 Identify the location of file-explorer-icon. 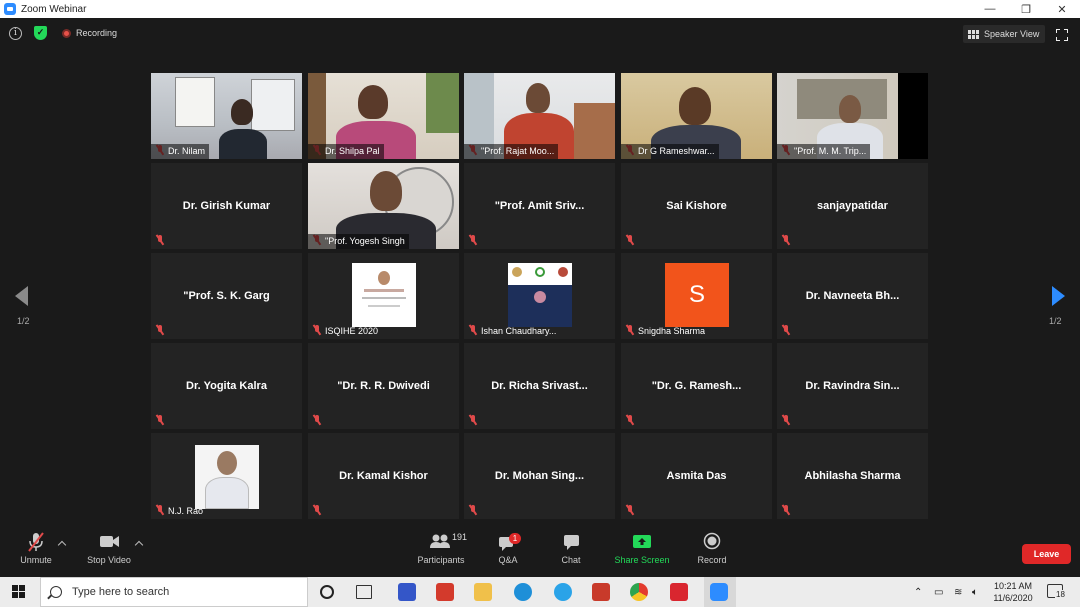
(483, 592).